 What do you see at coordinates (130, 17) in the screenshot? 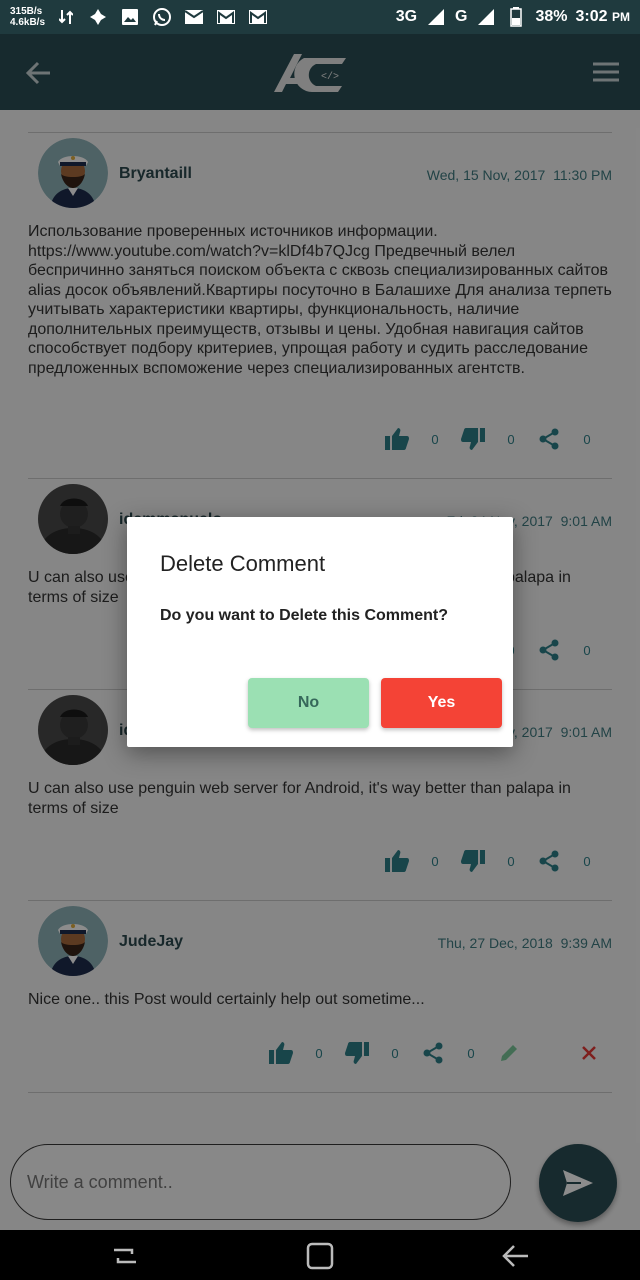
I see `gallery-icon` at bounding box center [130, 17].